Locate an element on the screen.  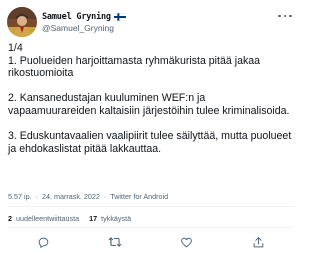
avatar-icon is located at coordinates (22, 22).